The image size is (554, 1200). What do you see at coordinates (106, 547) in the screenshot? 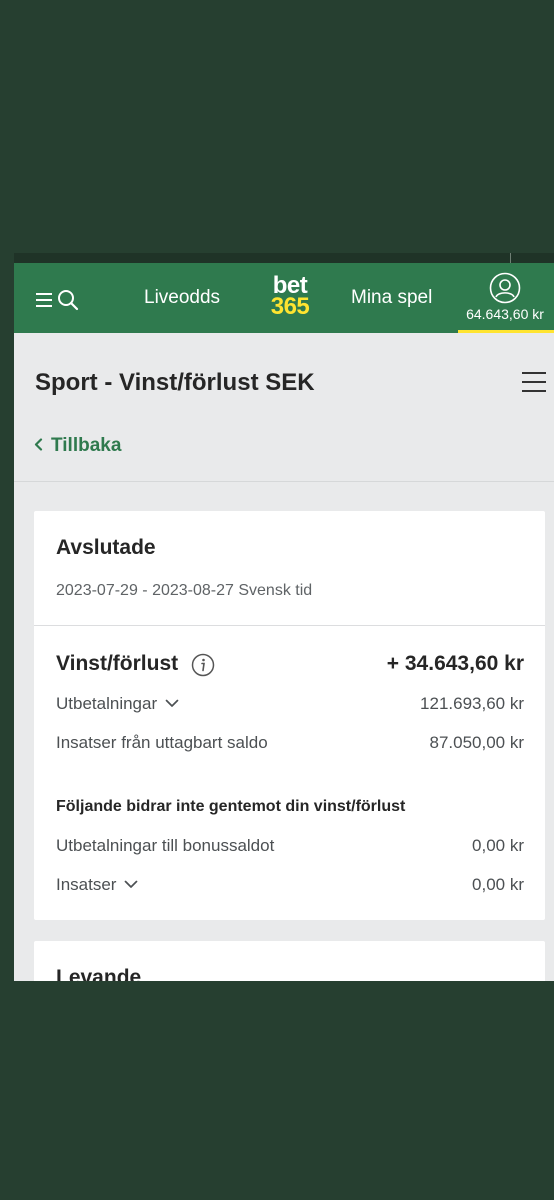
I see `settled-heading: Avslutade` at bounding box center [106, 547].